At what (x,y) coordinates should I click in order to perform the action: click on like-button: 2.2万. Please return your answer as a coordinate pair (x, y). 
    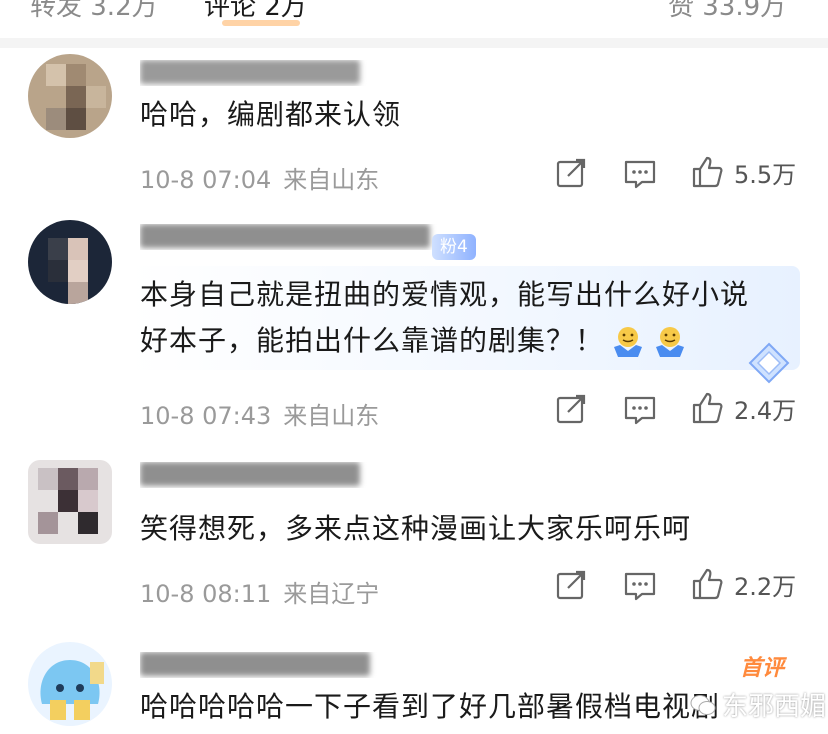
    Looking at the image, I should click on (743, 584).